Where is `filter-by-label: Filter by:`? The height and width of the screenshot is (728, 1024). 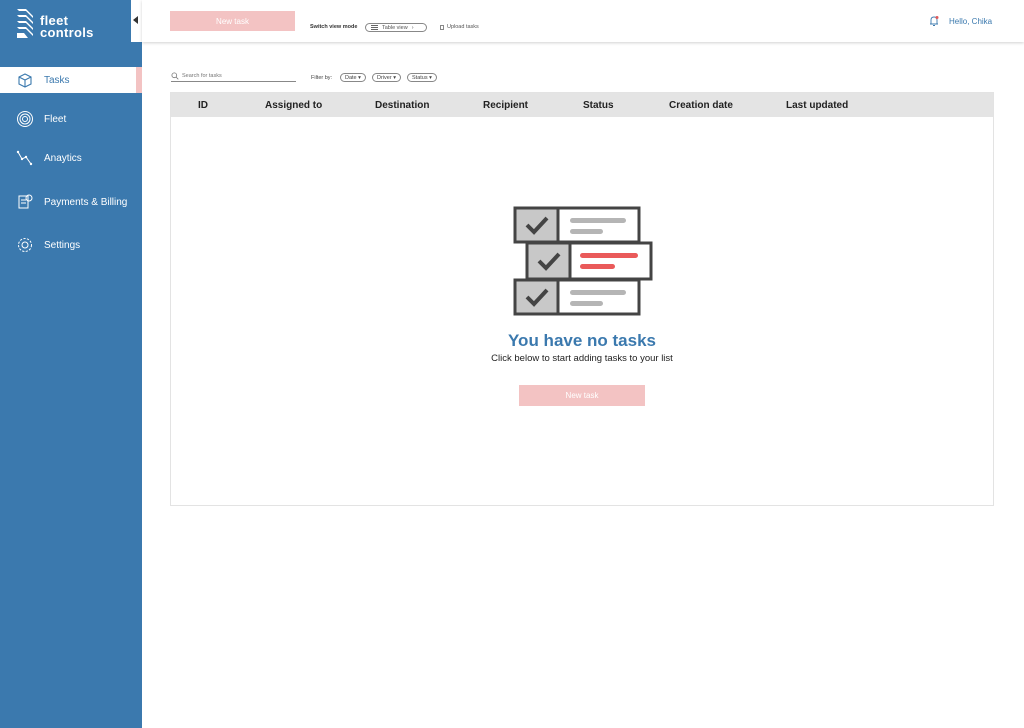 filter-by-label: Filter by: is located at coordinates (322, 78).